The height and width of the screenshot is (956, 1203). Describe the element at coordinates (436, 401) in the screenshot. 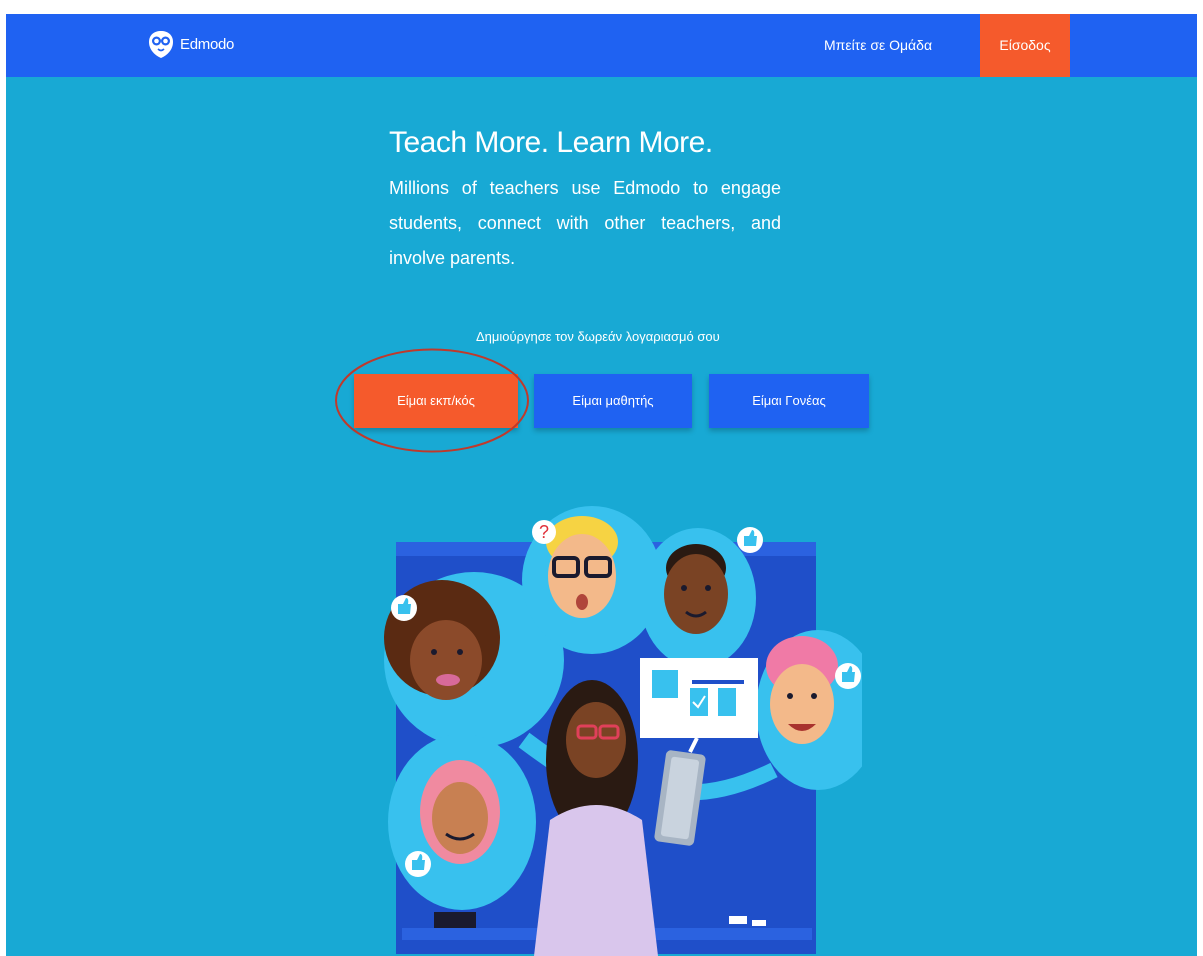

I see `teacher-signup-button: Είμαι εκπ/κός` at that location.